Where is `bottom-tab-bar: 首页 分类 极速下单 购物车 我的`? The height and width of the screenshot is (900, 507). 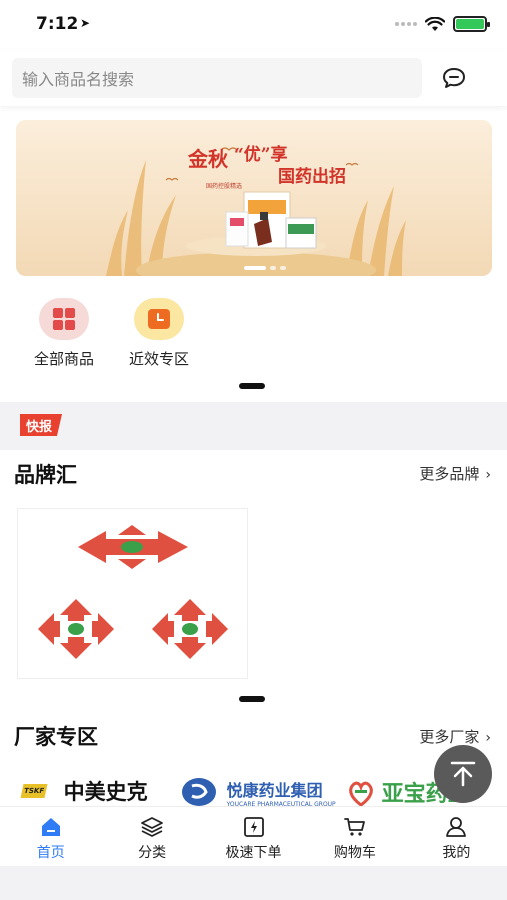
bottom-tab-bar: 首页 分类 极速下单 购物车 我的 is located at coordinates (253, 836).